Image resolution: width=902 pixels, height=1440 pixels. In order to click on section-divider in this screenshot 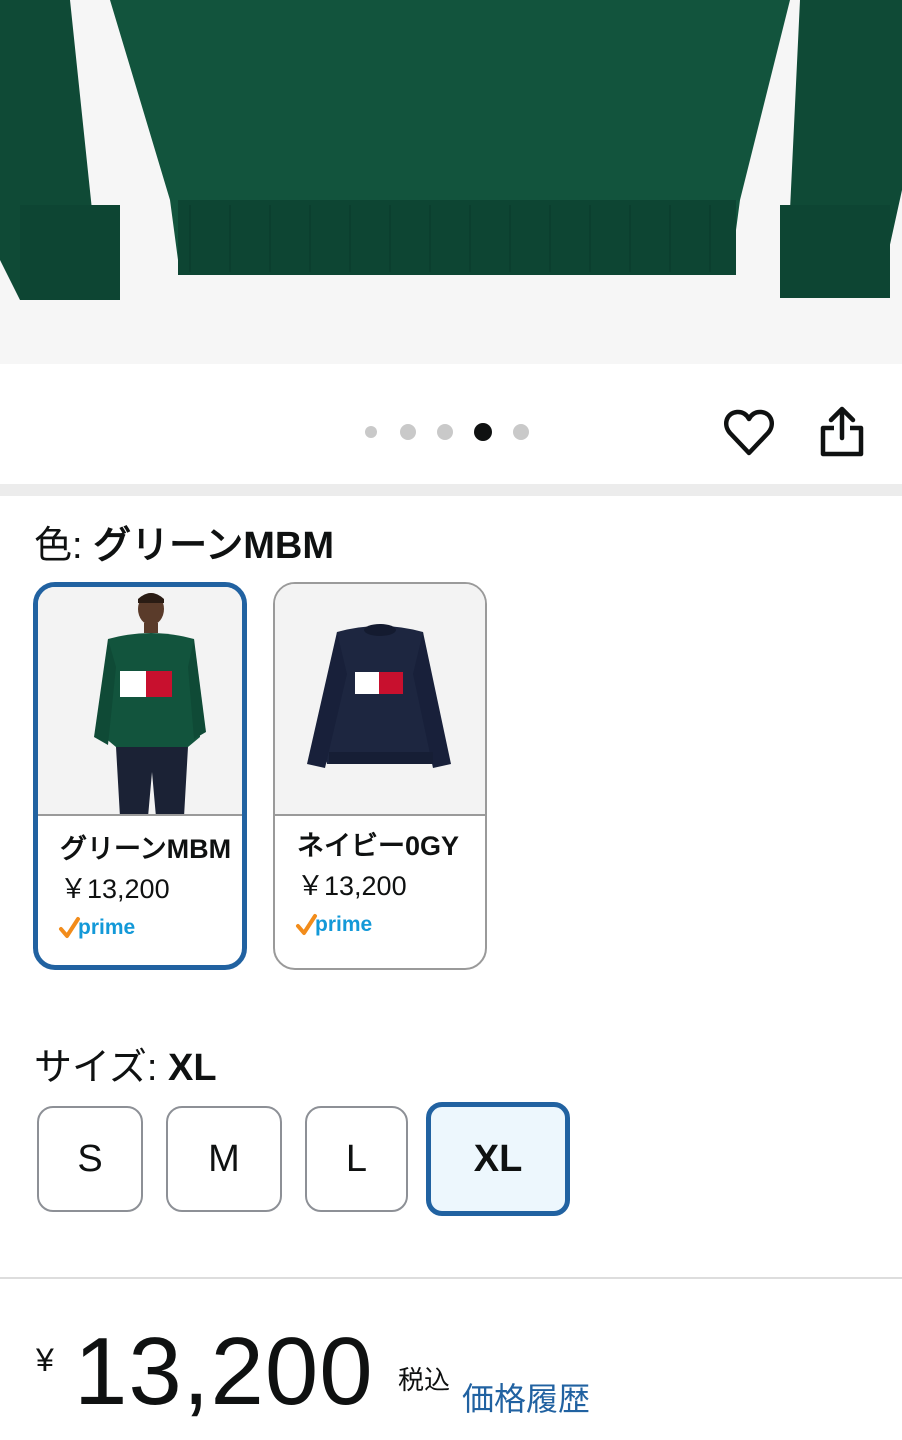, I will do `click(451, 490)`.